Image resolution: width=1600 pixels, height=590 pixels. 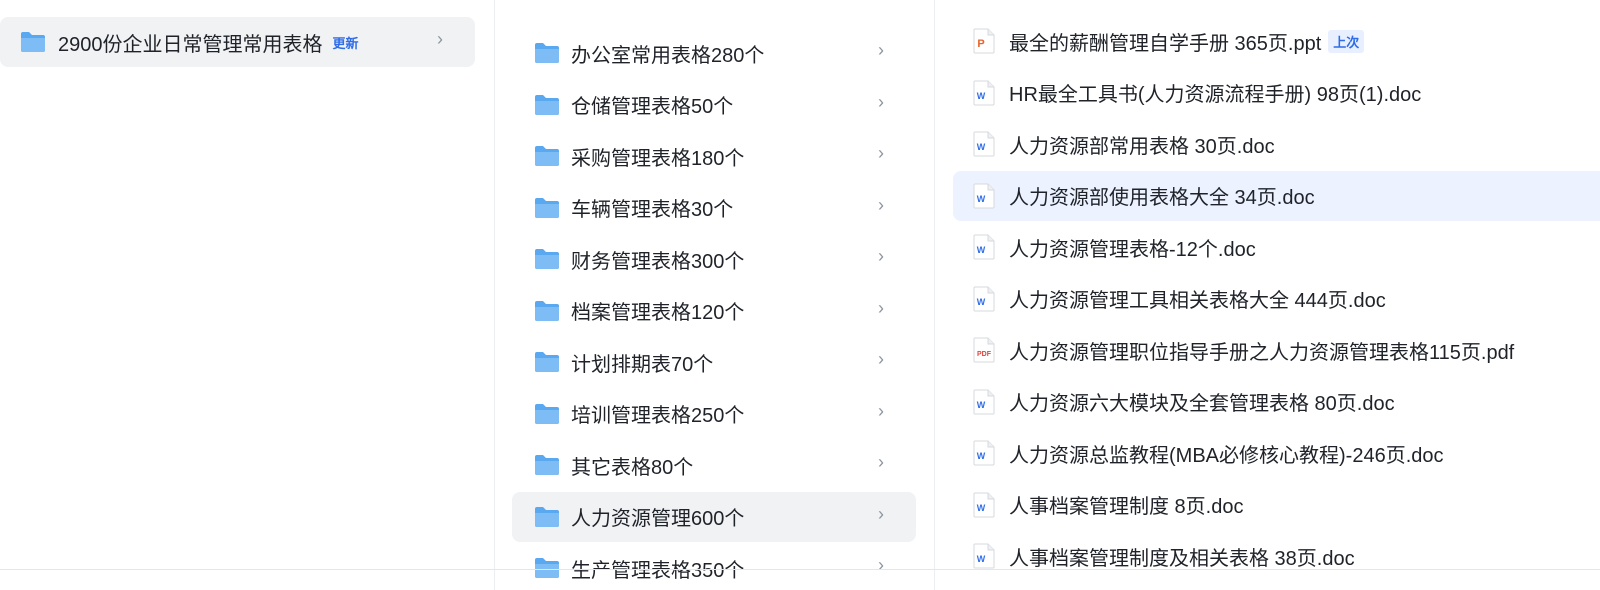 I want to click on category-item: 其它表格80个 ›, so click(x=714, y=465).